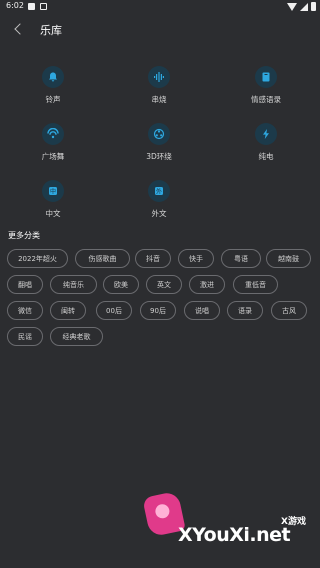  I want to click on category-3d-surround: 3D环绕, so click(159, 142).